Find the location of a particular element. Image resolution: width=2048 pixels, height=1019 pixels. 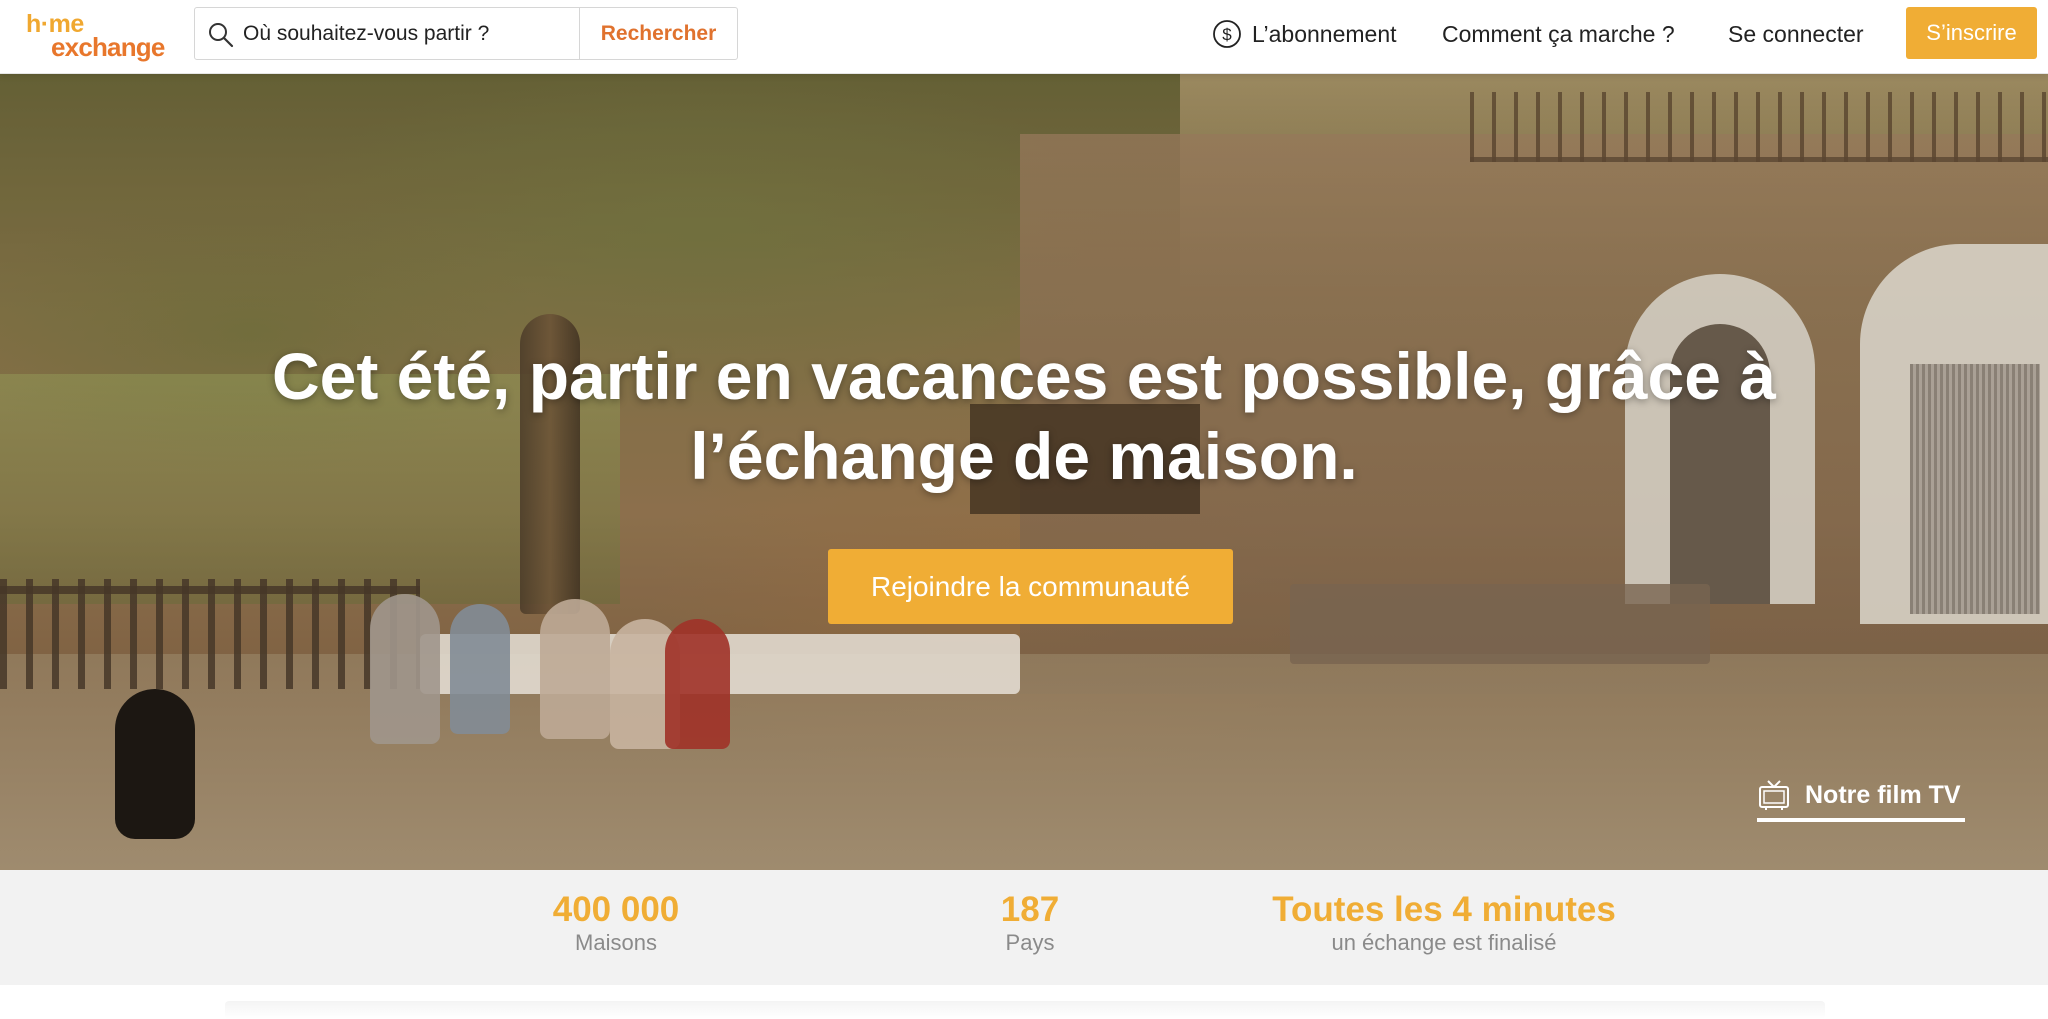

nav-subscription: $ L’abonnement is located at coordinates (1304, 34).